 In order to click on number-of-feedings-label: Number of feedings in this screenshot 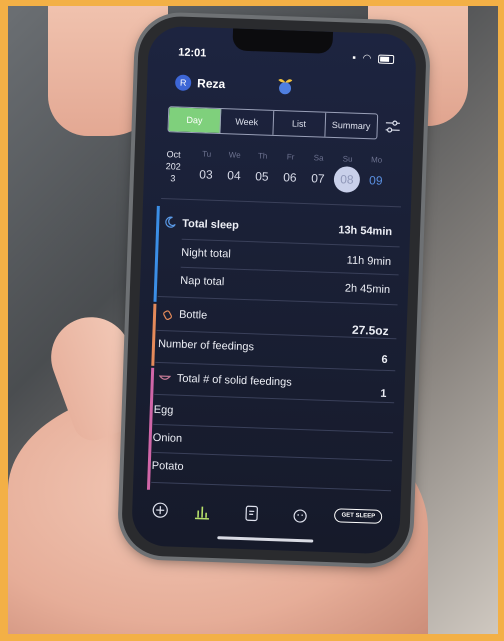, I will do `click(206, 345)`.